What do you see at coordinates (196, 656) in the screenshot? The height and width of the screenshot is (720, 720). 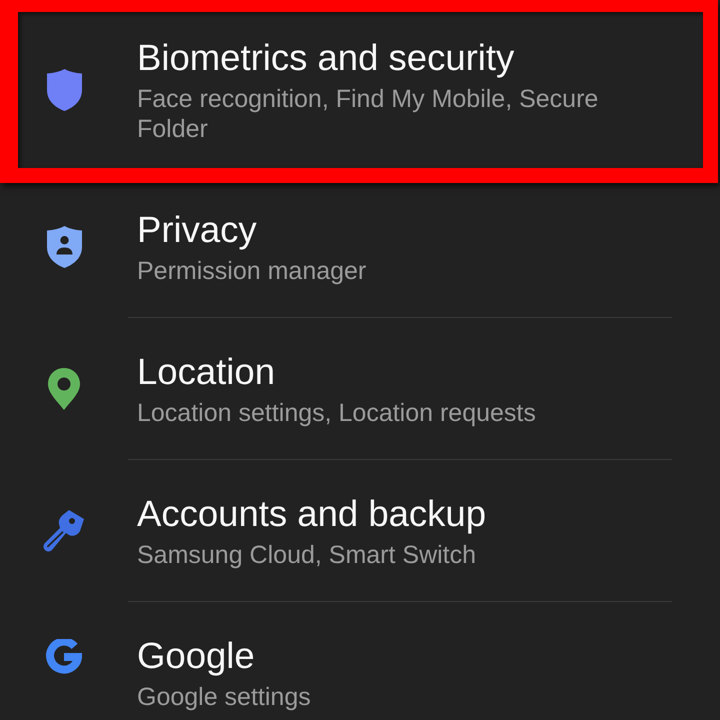 I see `setting-title: Google` at bounding box center [196, 656].